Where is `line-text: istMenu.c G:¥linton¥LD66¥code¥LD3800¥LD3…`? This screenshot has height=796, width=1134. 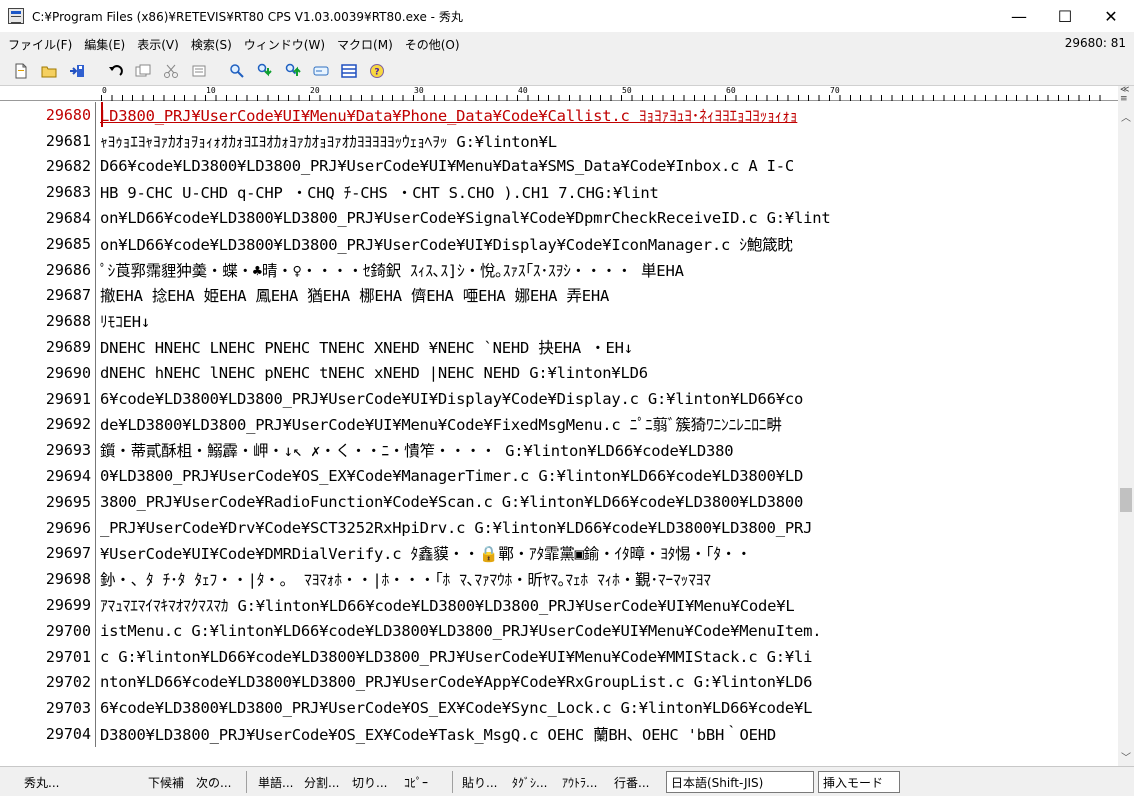
line-text: istMenu.c G:¥linton¥LD66¥code¥LD3800¥LD3… is located at coordinates (605, 631).